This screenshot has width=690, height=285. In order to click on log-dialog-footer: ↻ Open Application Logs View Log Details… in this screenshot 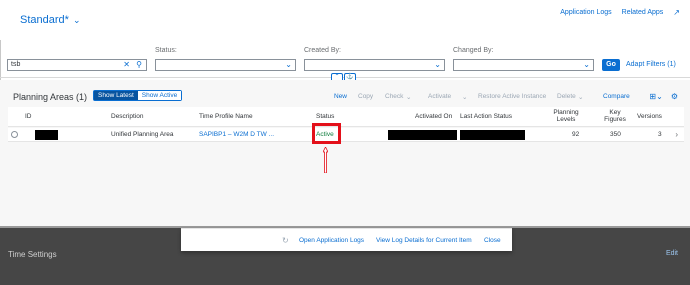, I will do `click(346, 239)`.